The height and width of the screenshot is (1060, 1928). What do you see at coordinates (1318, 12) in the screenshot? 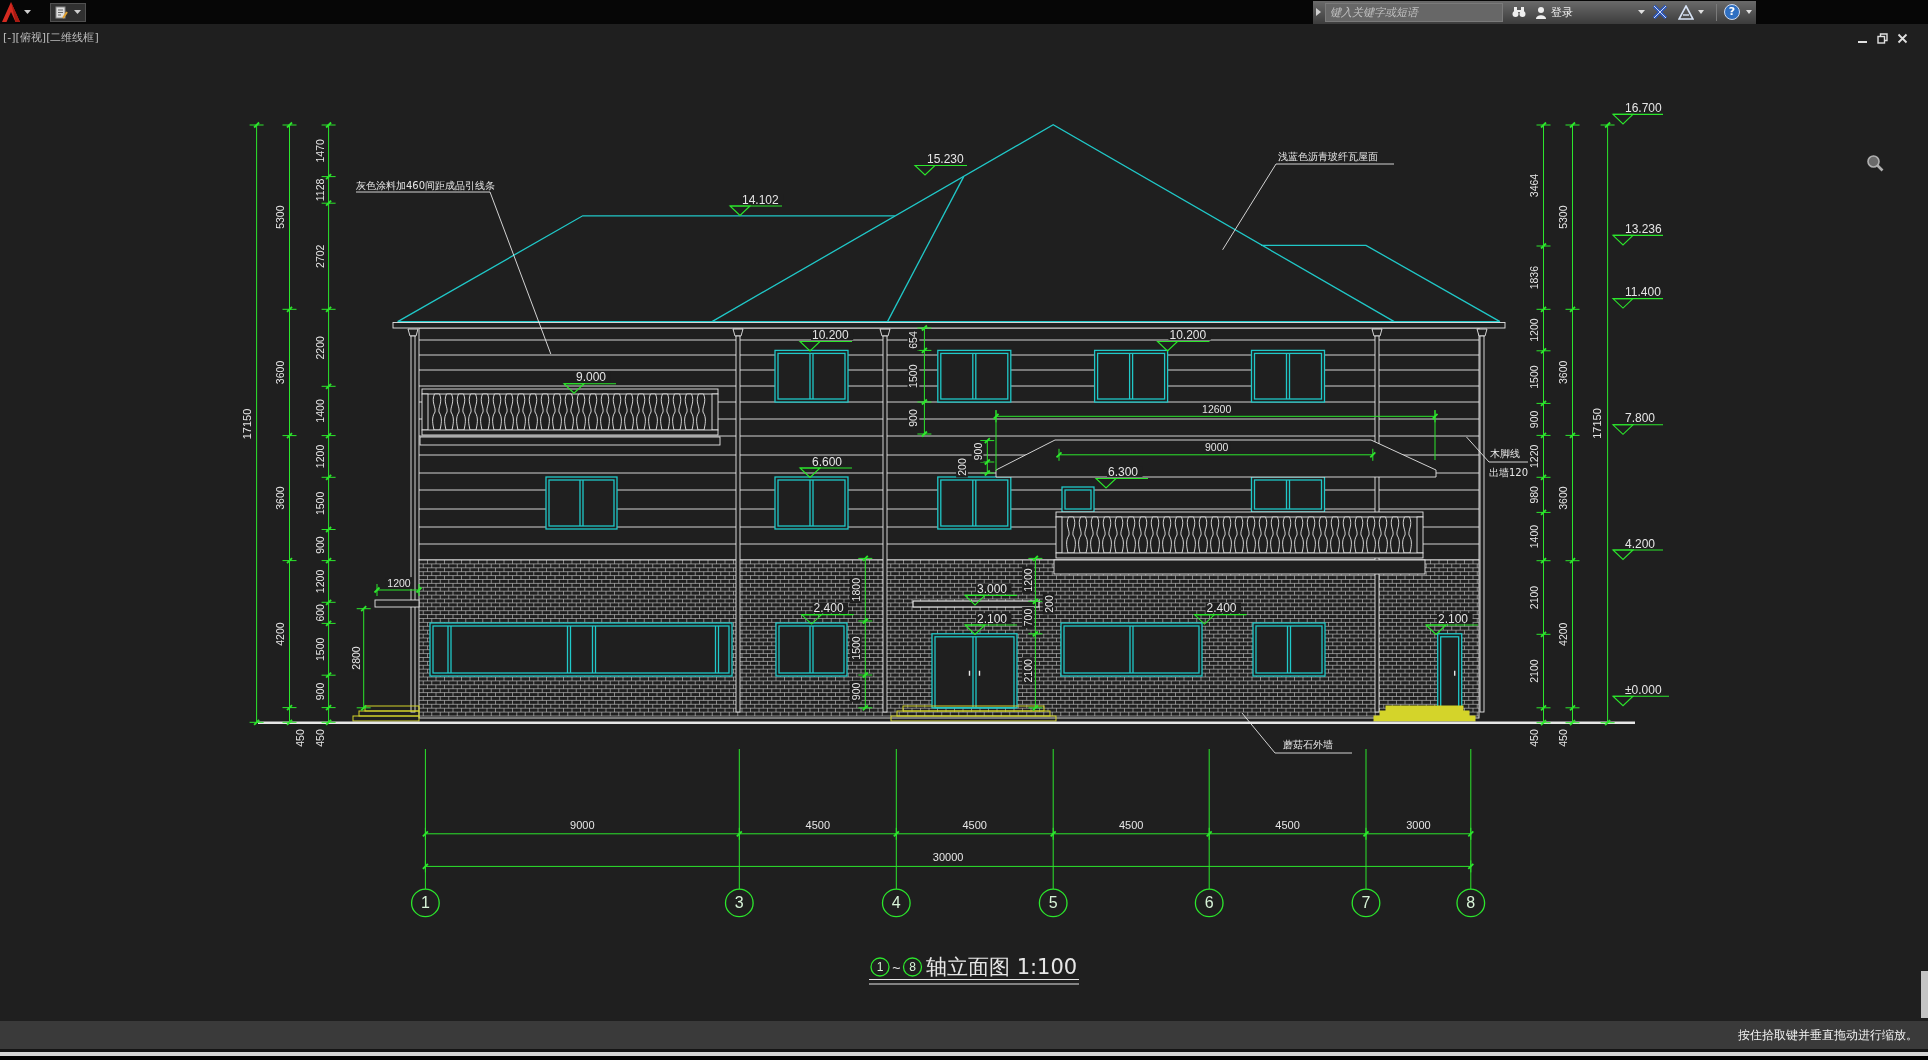
I see `expand-icon` at bounding box center [1318, 12].